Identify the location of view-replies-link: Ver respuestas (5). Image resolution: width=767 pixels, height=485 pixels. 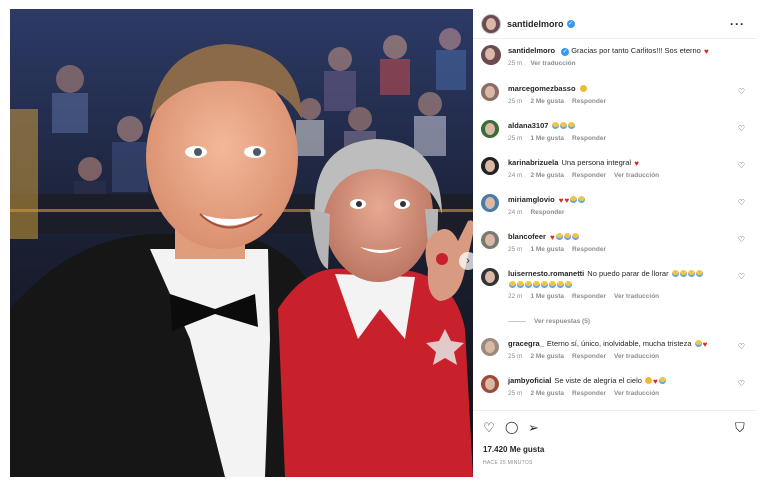
(549, 321).